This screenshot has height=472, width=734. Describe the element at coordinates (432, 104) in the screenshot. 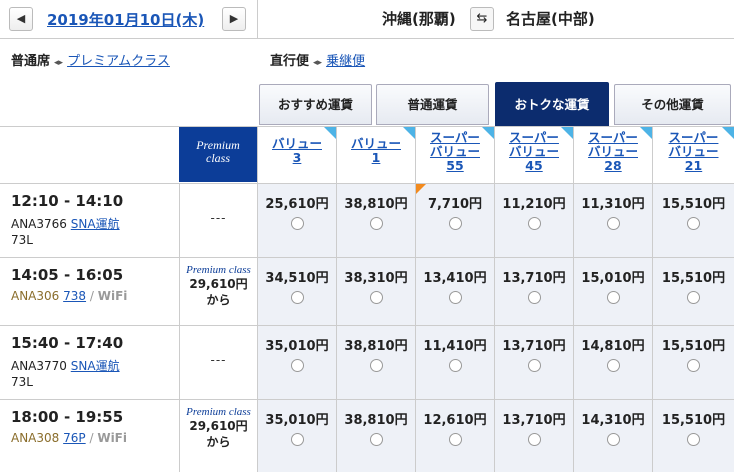

I see `tab-normal: 普通運賃` at that location.